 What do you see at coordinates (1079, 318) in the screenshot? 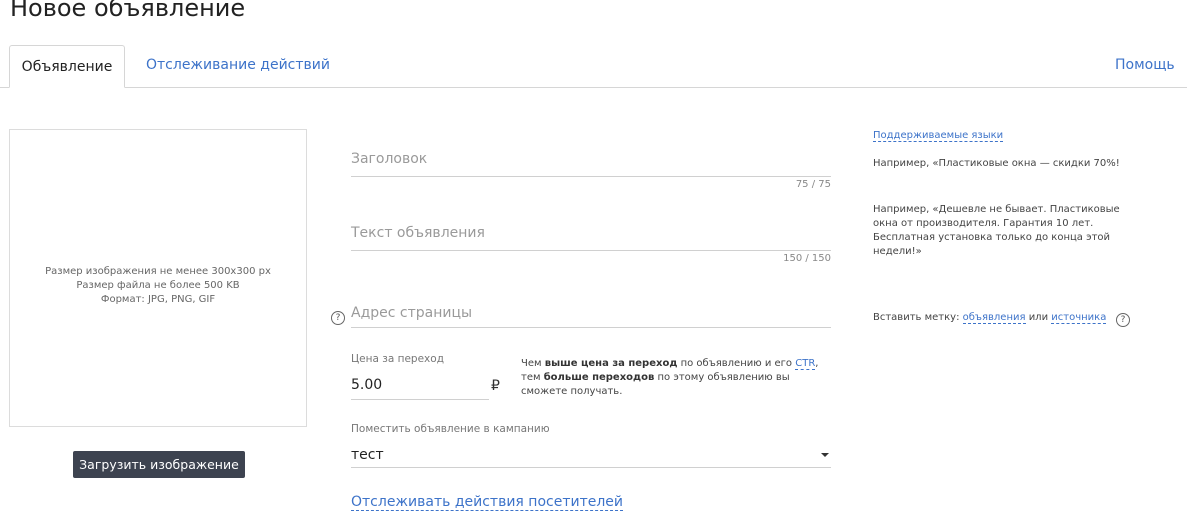
I see `insert-source-tag-link: источника` at bounding box center [1079, 318].